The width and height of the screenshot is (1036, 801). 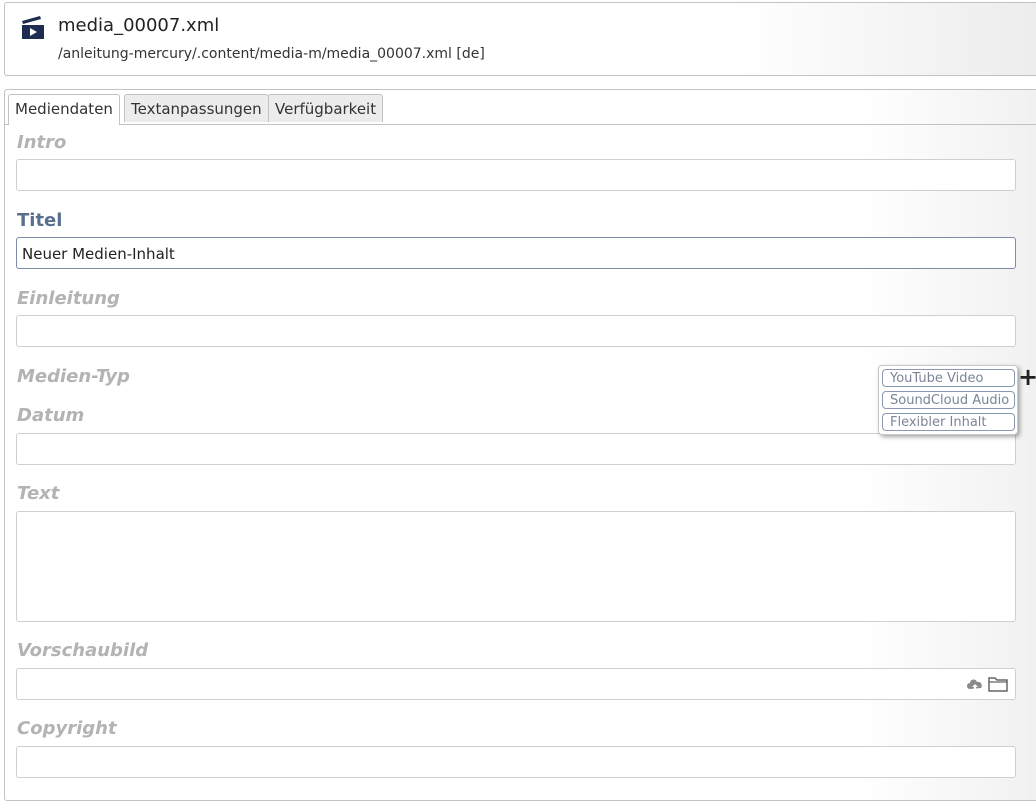 I want to click on label-intro: Intro, so click(x=42, y=142).